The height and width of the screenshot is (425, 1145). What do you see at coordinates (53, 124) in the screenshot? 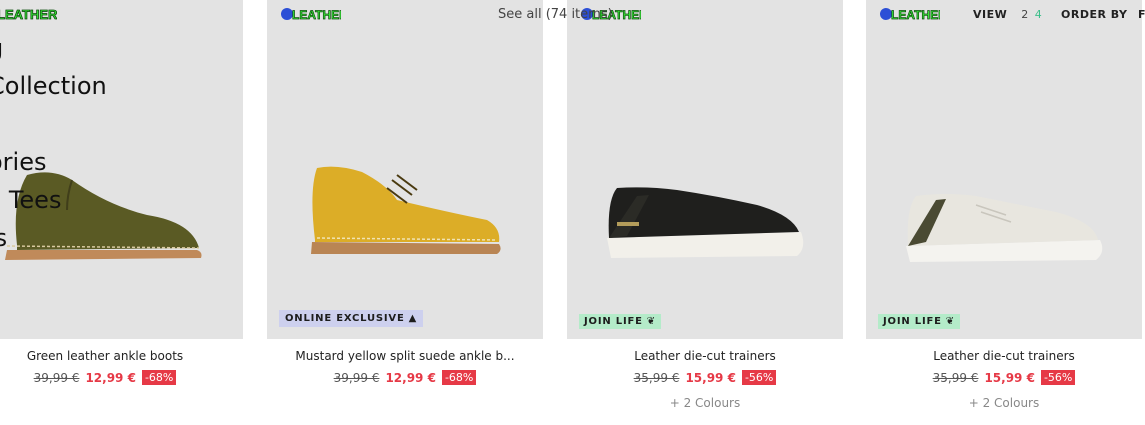
I see `menu-item` at bounding box center [53, 124].